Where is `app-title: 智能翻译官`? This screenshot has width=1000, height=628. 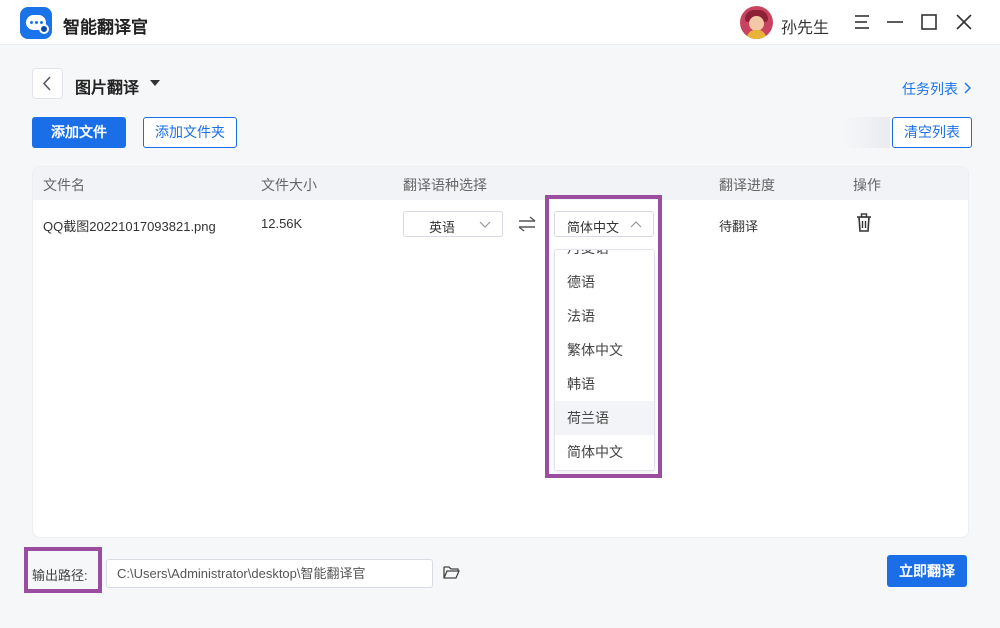
app-title: 智能翻译官 is located at coordinates (105, 27).